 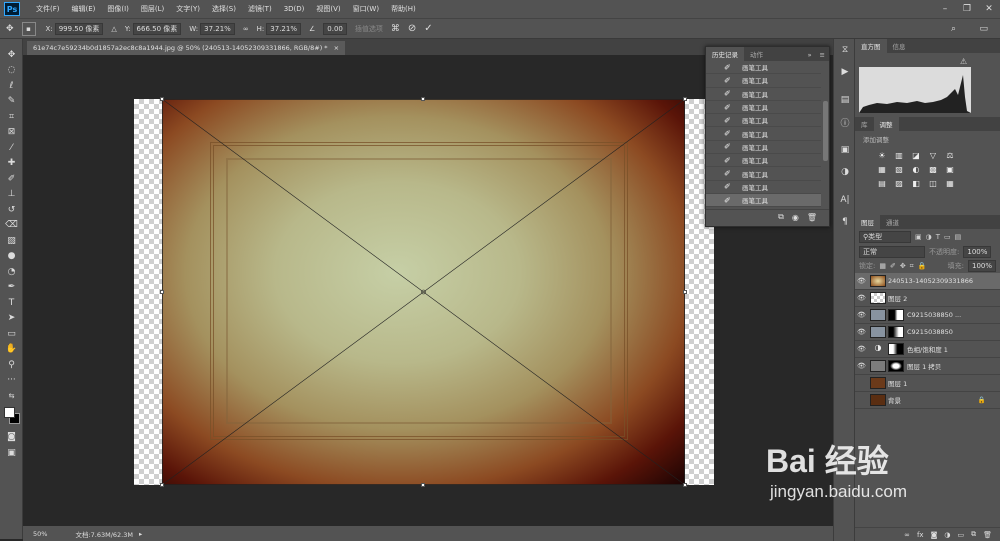 What do you see at coordinates (933, 155) in the screenshot?
I see `exposure-icon: ▽` at bounding box center [933, 155].